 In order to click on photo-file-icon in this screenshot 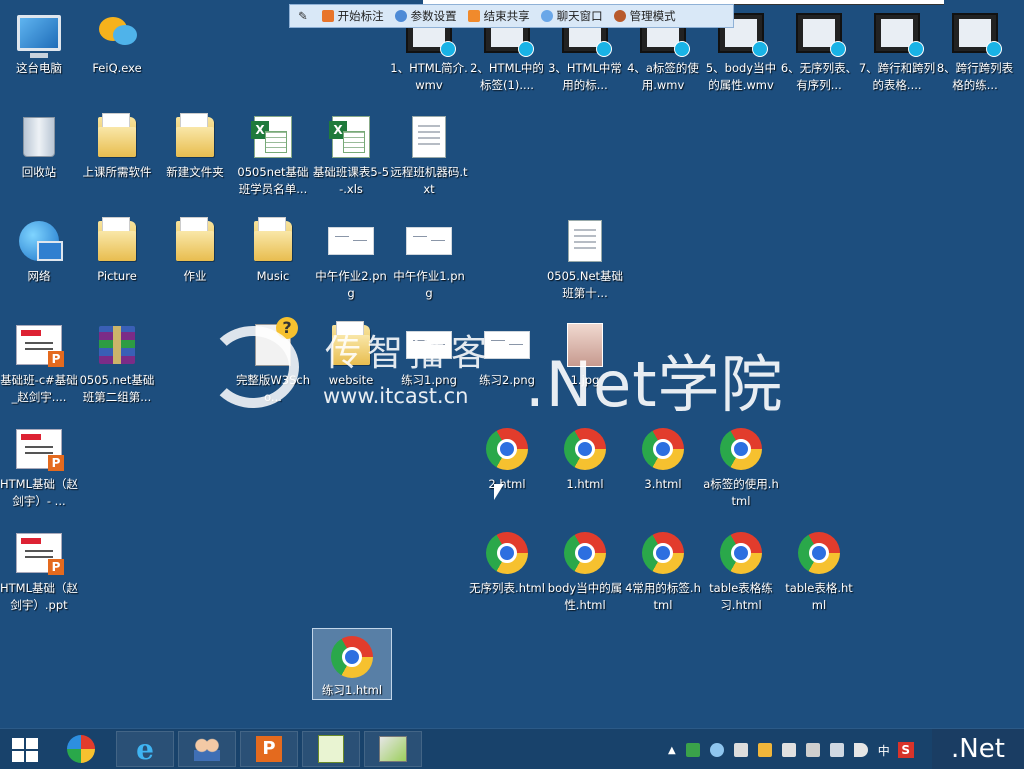, I will do `click(585, 345)`.